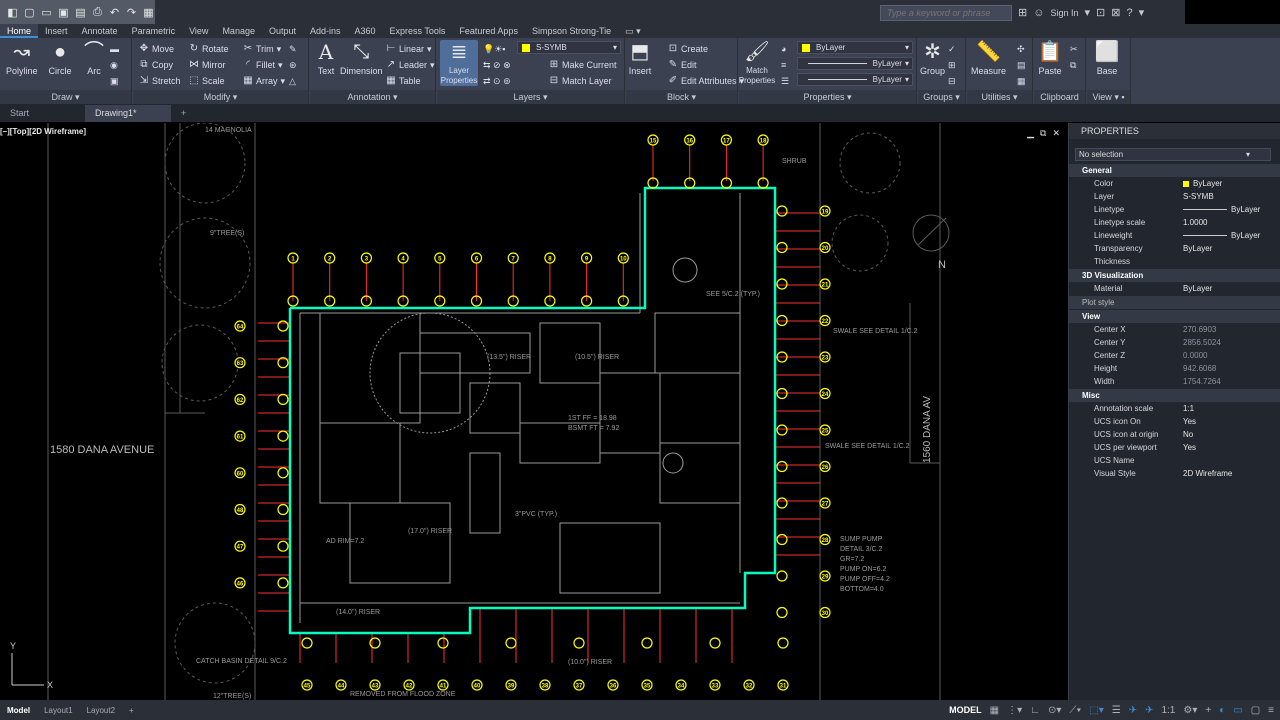 This screenshot has height=720, width=1280. What do you see at coordinates (965, 710) in the screenshot?
I see `model-space-button: MODEL` at bounding box center [965, 710].